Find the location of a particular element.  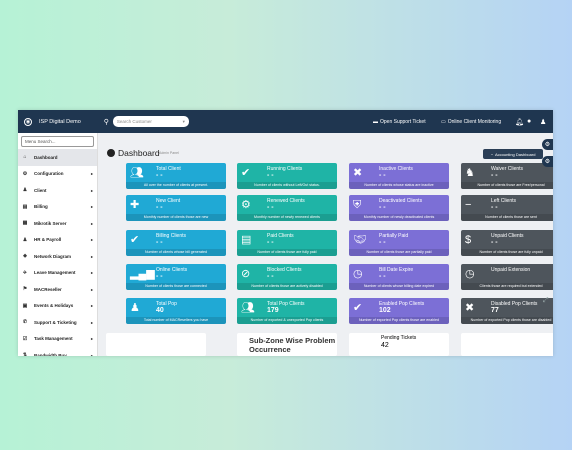

user-profile-icon: ♟ is located at coordinates (543, 121).